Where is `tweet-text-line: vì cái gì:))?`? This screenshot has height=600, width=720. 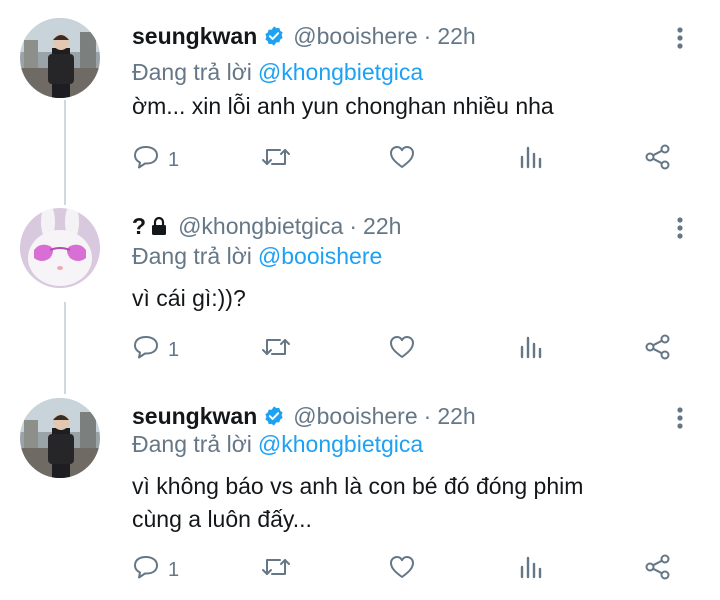
tweet-text-line: vì cái gì:))? is located at coordinates (189, 298).